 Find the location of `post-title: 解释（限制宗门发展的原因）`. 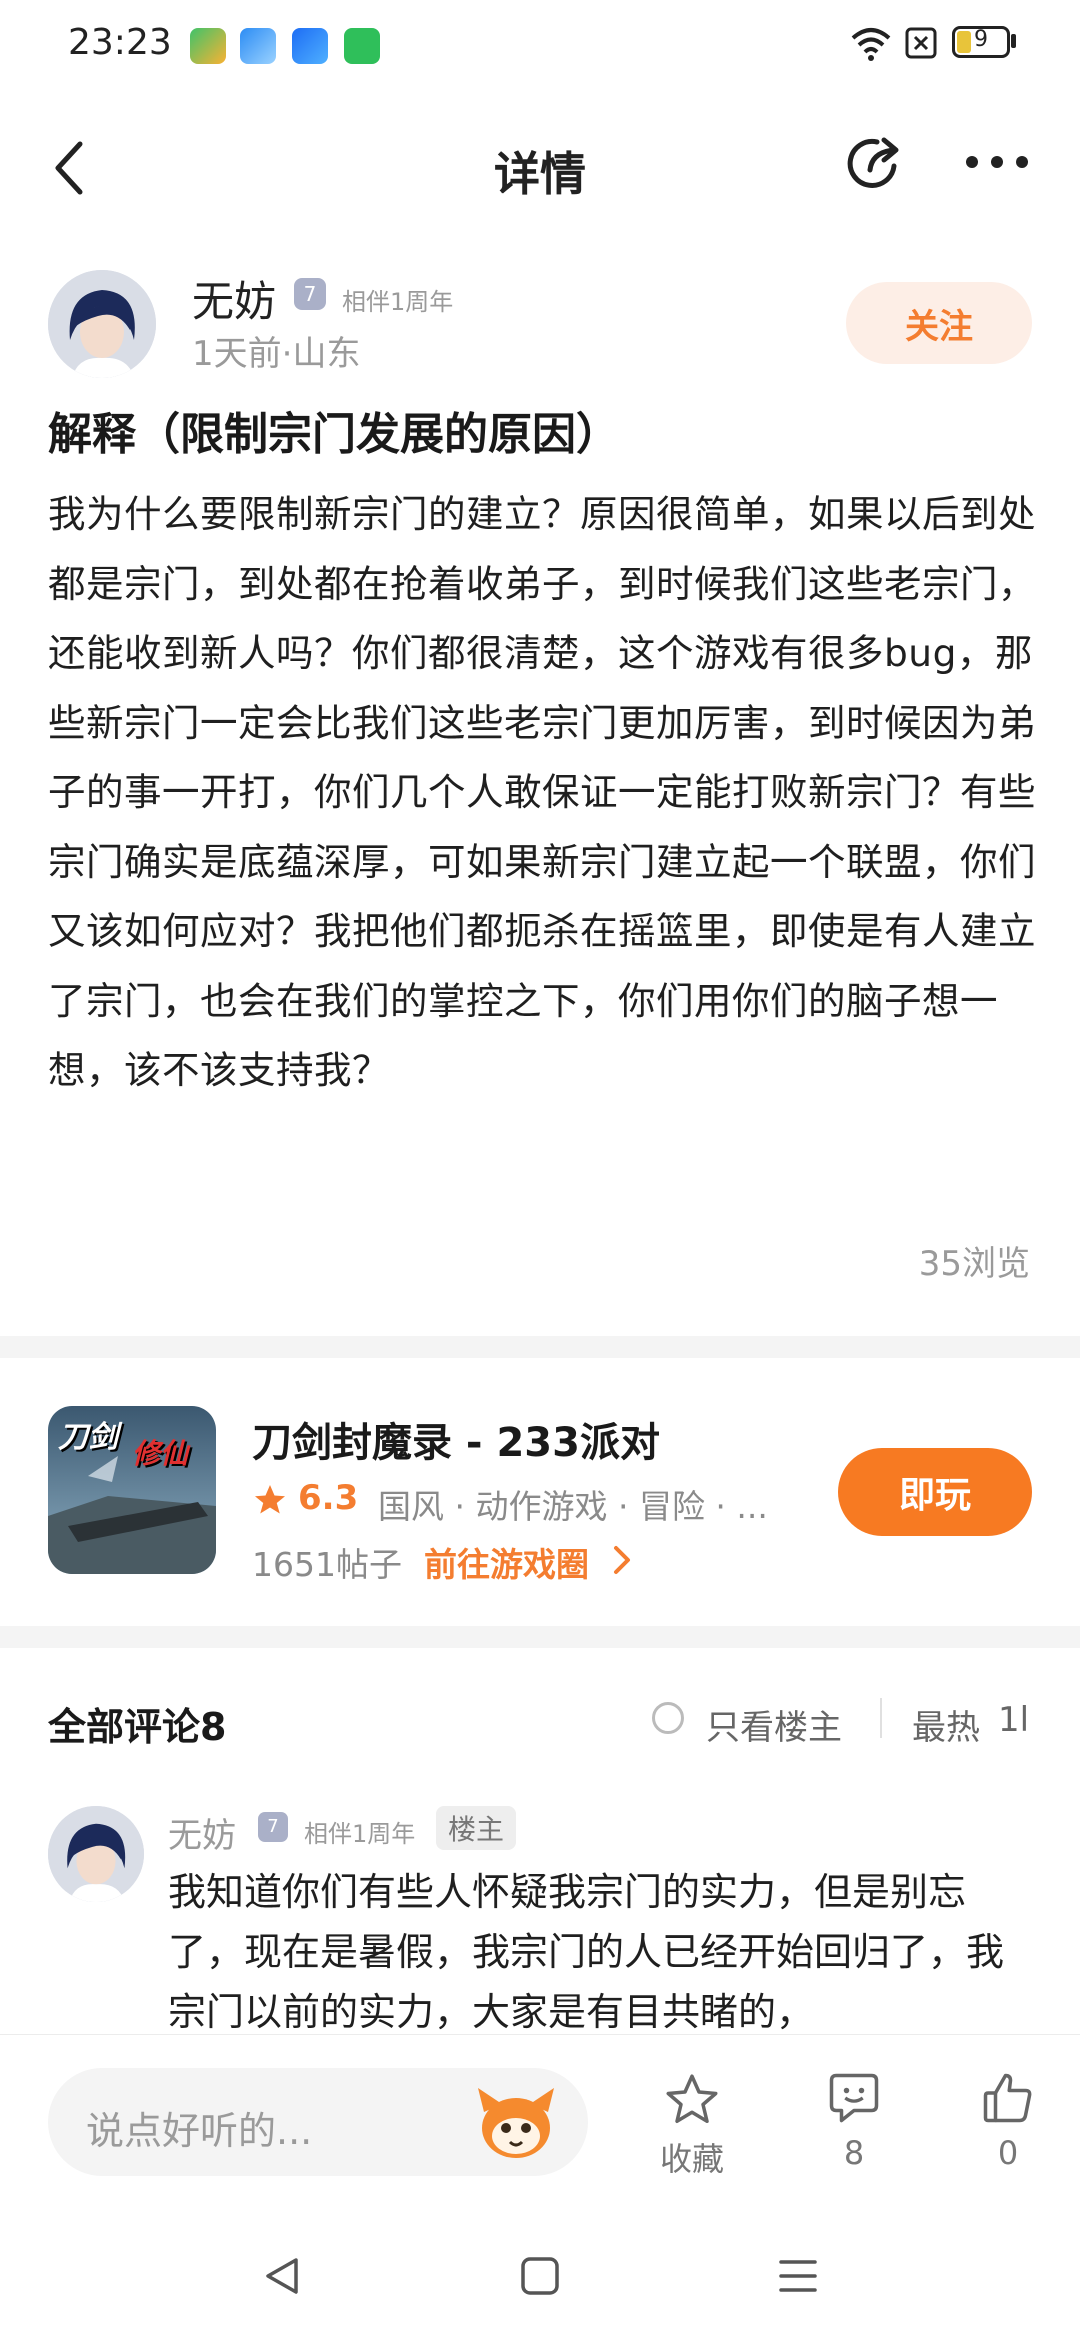

post-title: 解释（限制宗门发展的原因） is located at coordinates (334, 434).